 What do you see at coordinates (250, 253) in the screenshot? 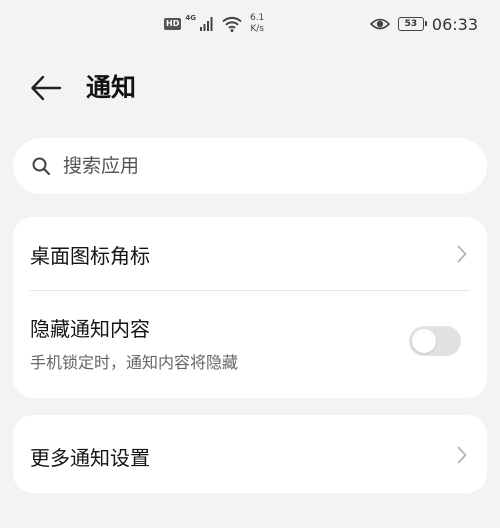
I see `badge-settings-row: 桌面图标角标` at bounding box center [250, 253].